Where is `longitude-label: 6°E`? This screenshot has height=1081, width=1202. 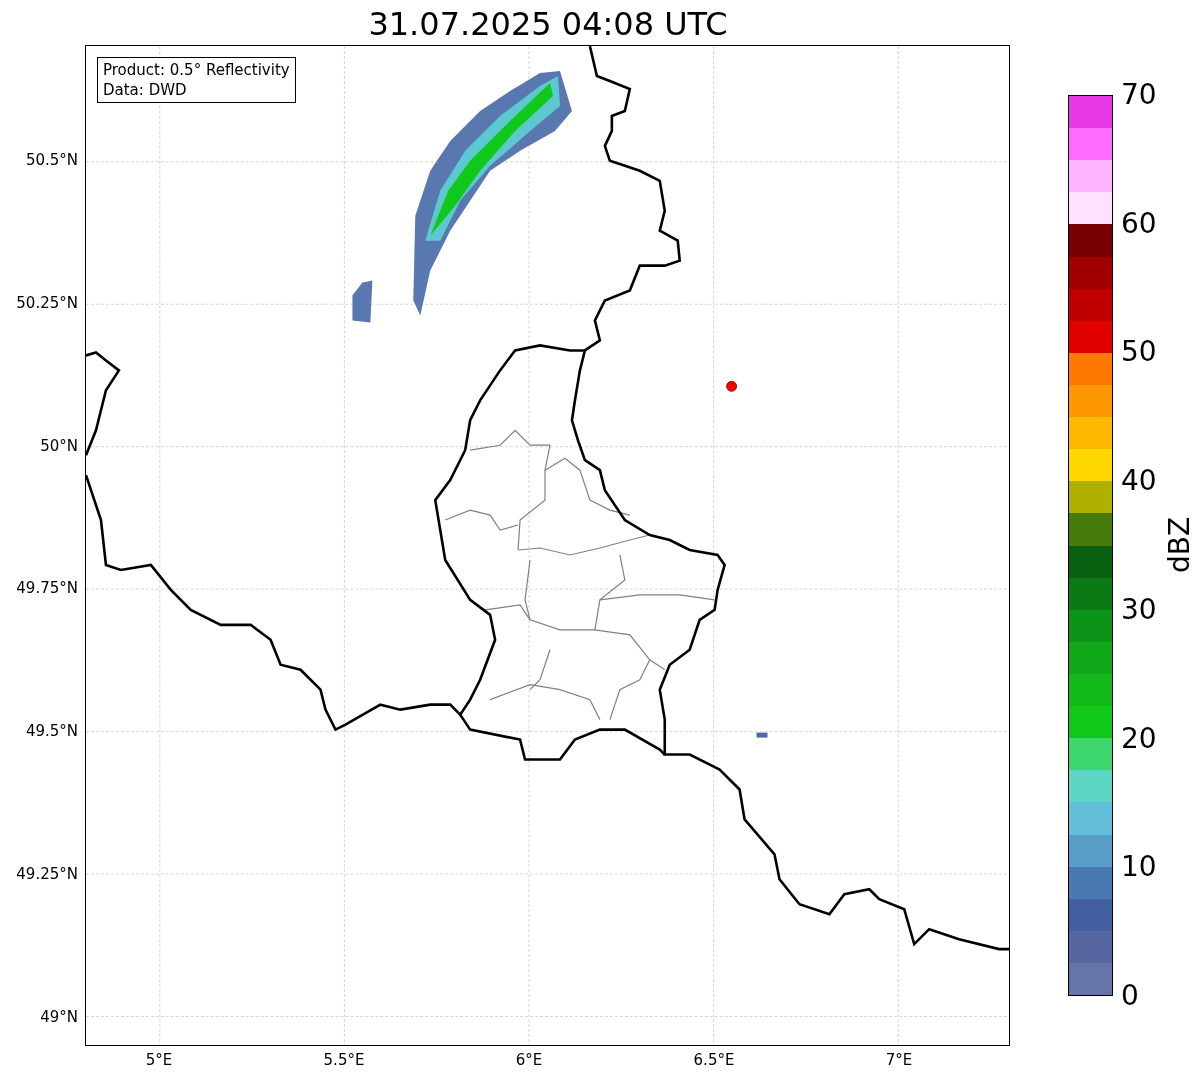
longitude-label: 6°E is located at coordinates (529, 1060).